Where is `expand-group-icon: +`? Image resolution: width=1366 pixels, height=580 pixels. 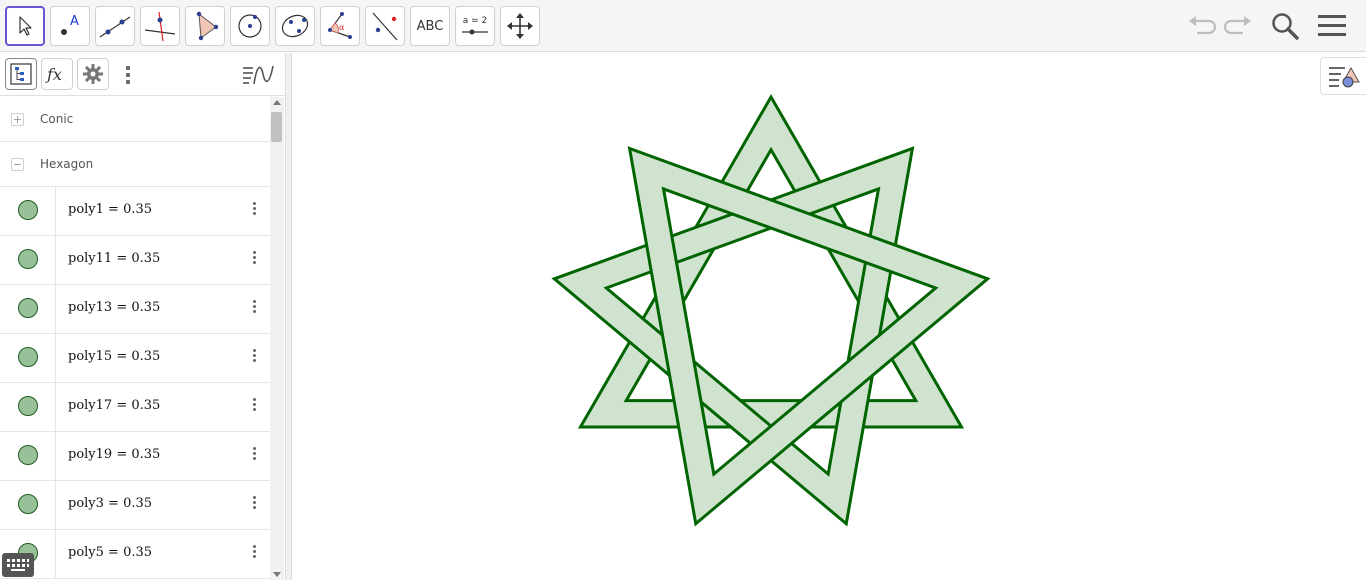 expand-group-icon: + is located at coordinates (17, 119).